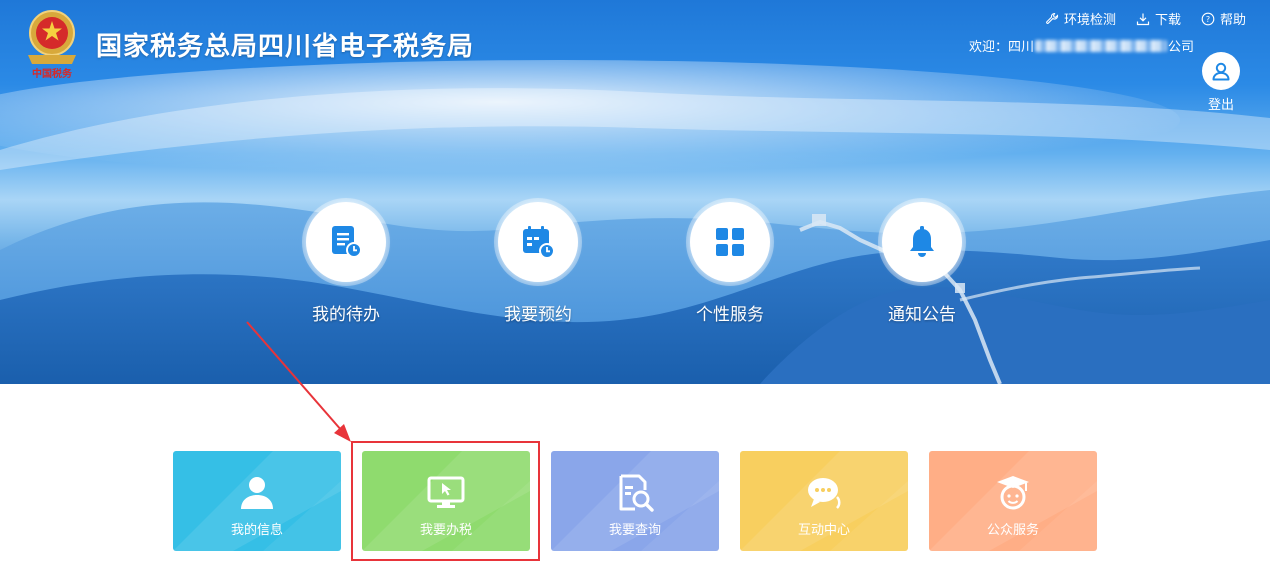 The image size is (1270, 582). Describe the element at coordinates (52, 74) in the screenshot. I see `logo-caption: 中国税务` at that location.